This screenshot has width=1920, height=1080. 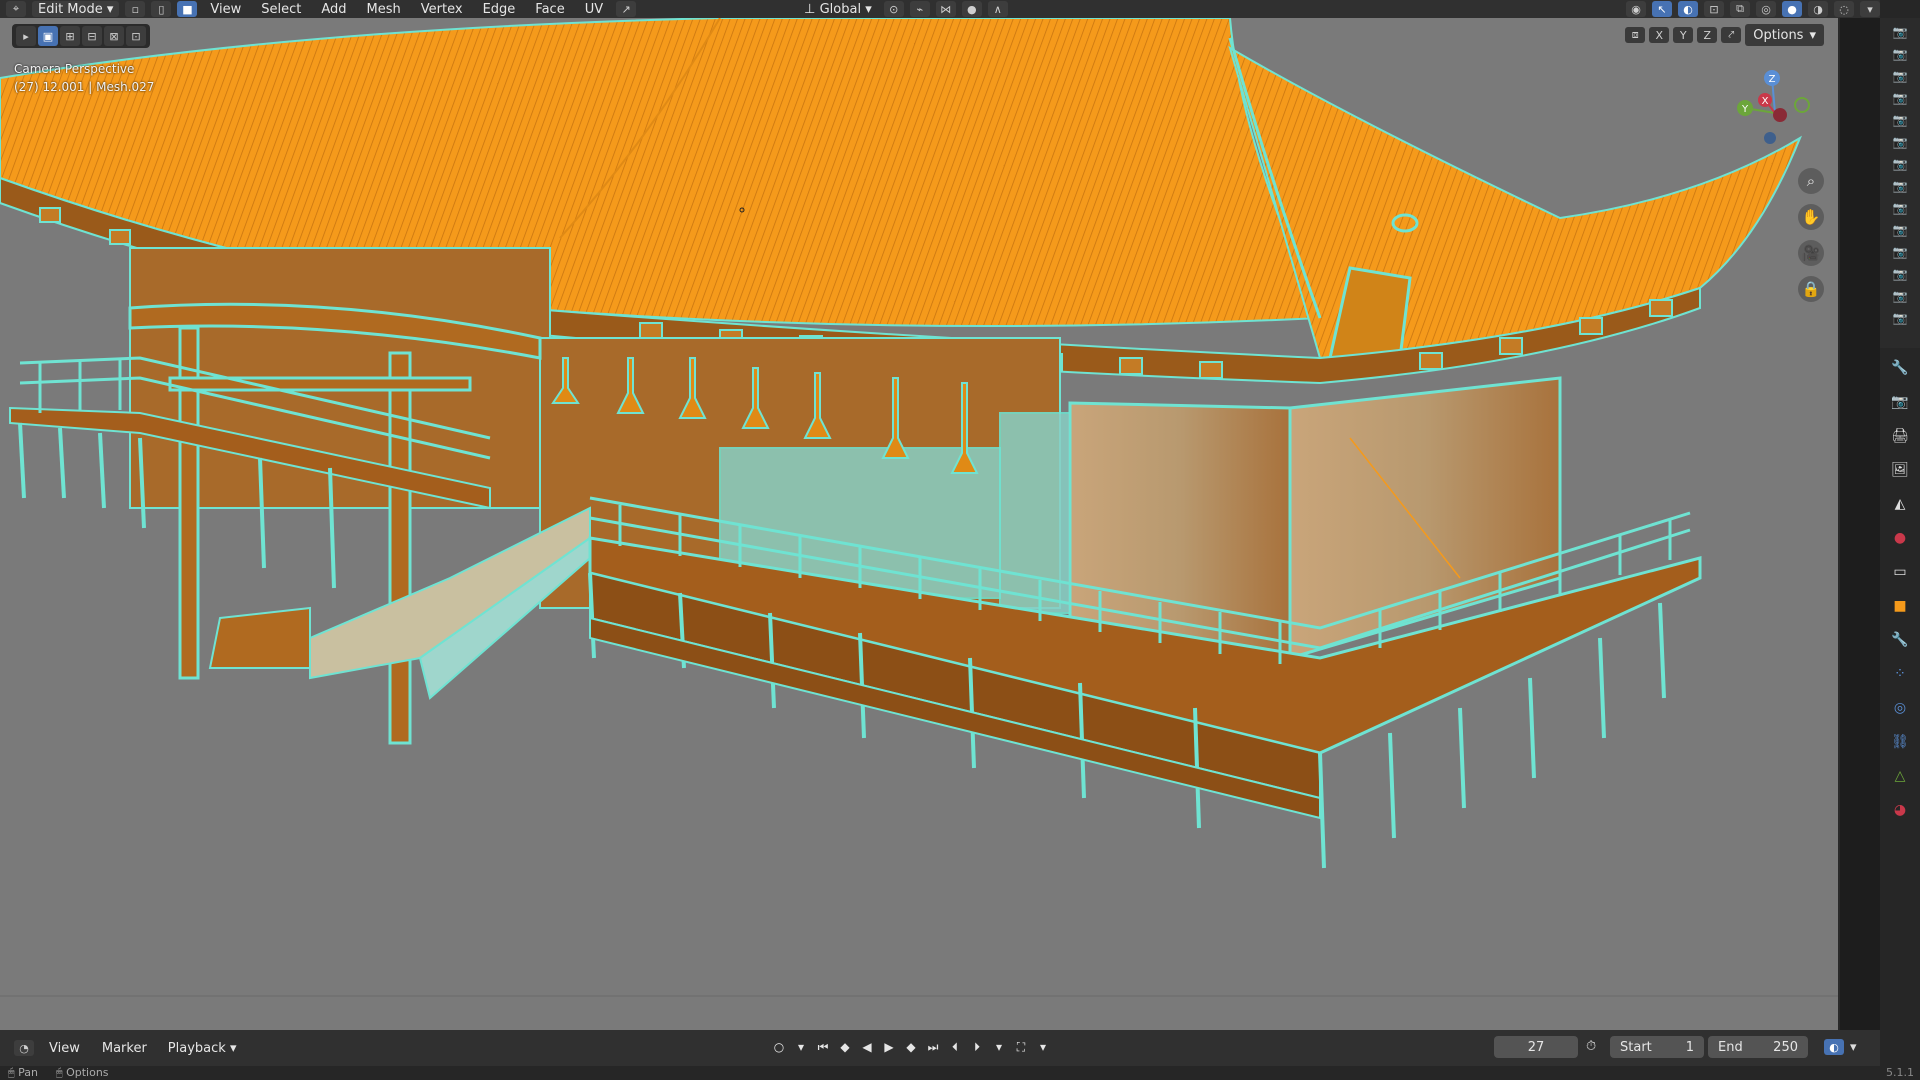 What do you see at coordinates (977, 1047) in the screenshot?
I see `next-frame-icon: ⏵` at bounding box center [977, 1047].